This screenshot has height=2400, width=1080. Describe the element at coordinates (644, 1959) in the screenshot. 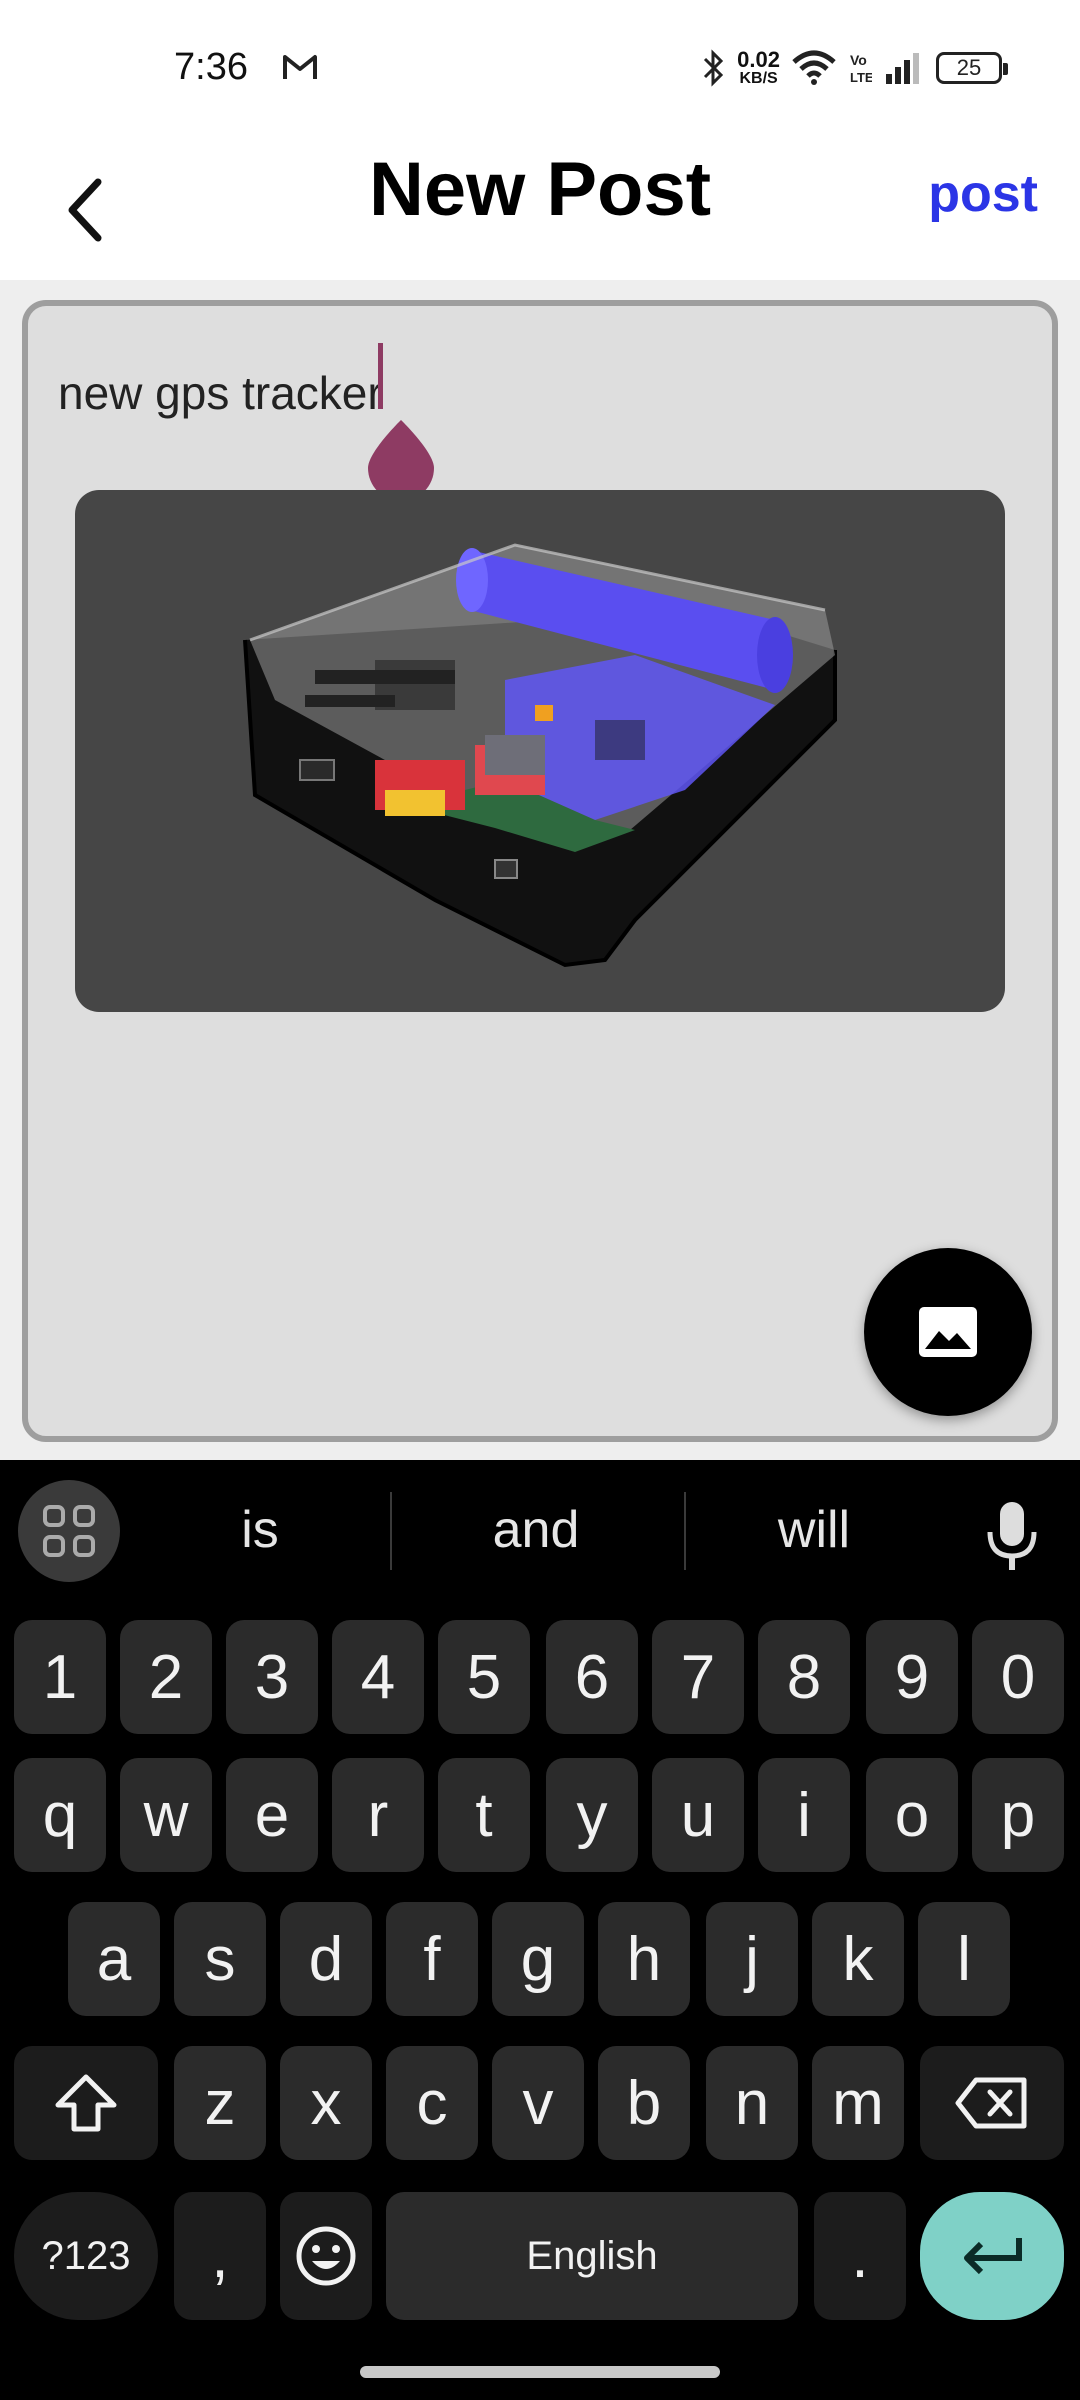

I see `key-h: h` at that location.